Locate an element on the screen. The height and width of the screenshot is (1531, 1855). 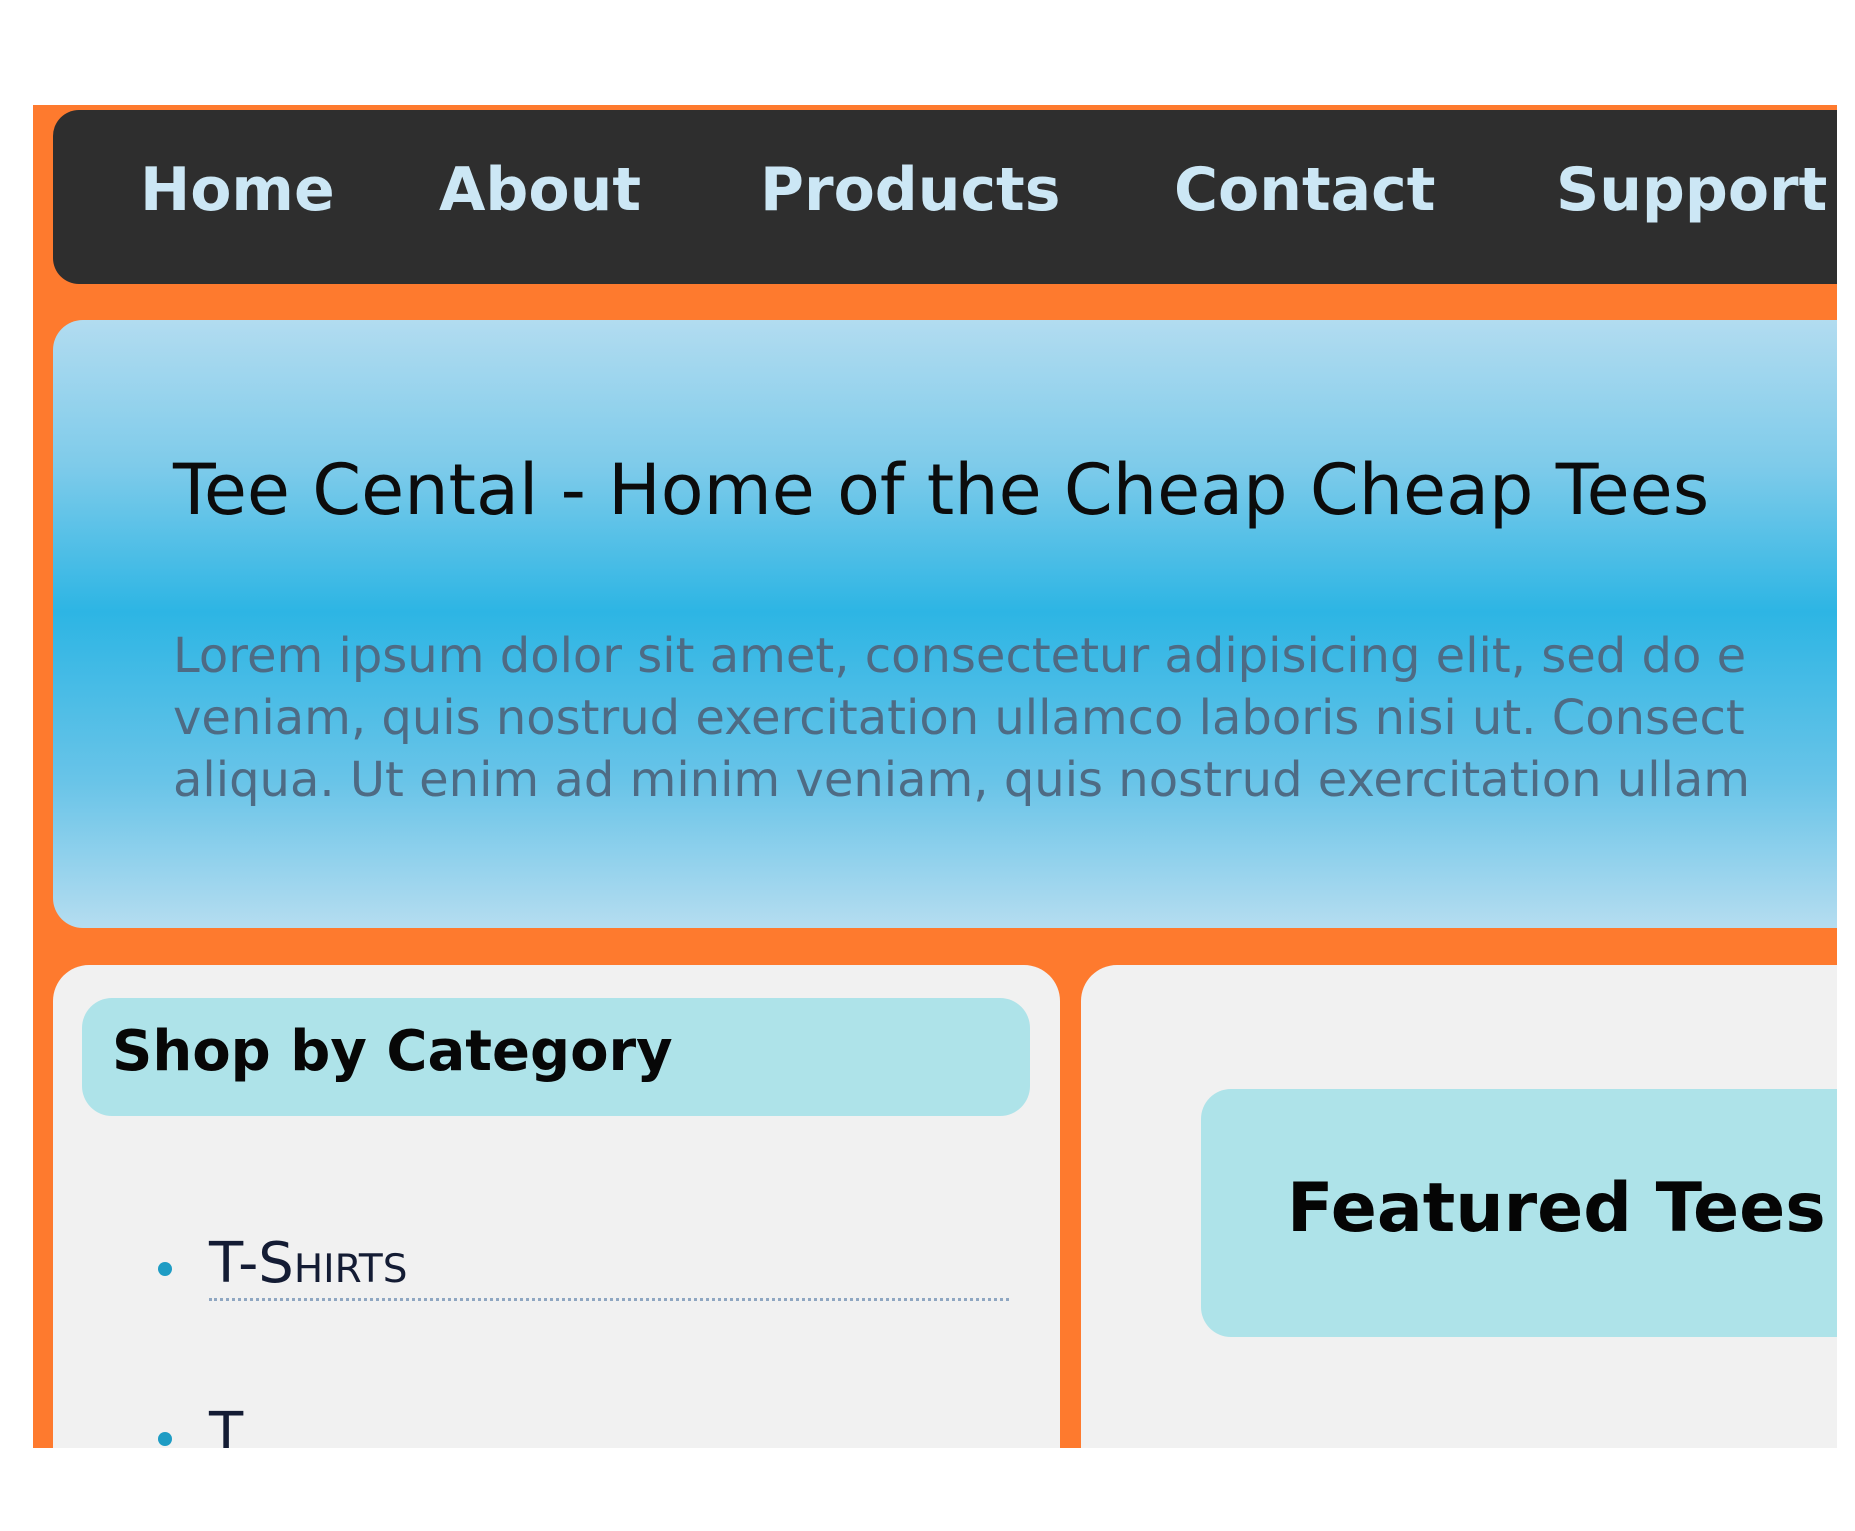
featured-heading: Featured Tees is located at coordinates (1556, 1208).